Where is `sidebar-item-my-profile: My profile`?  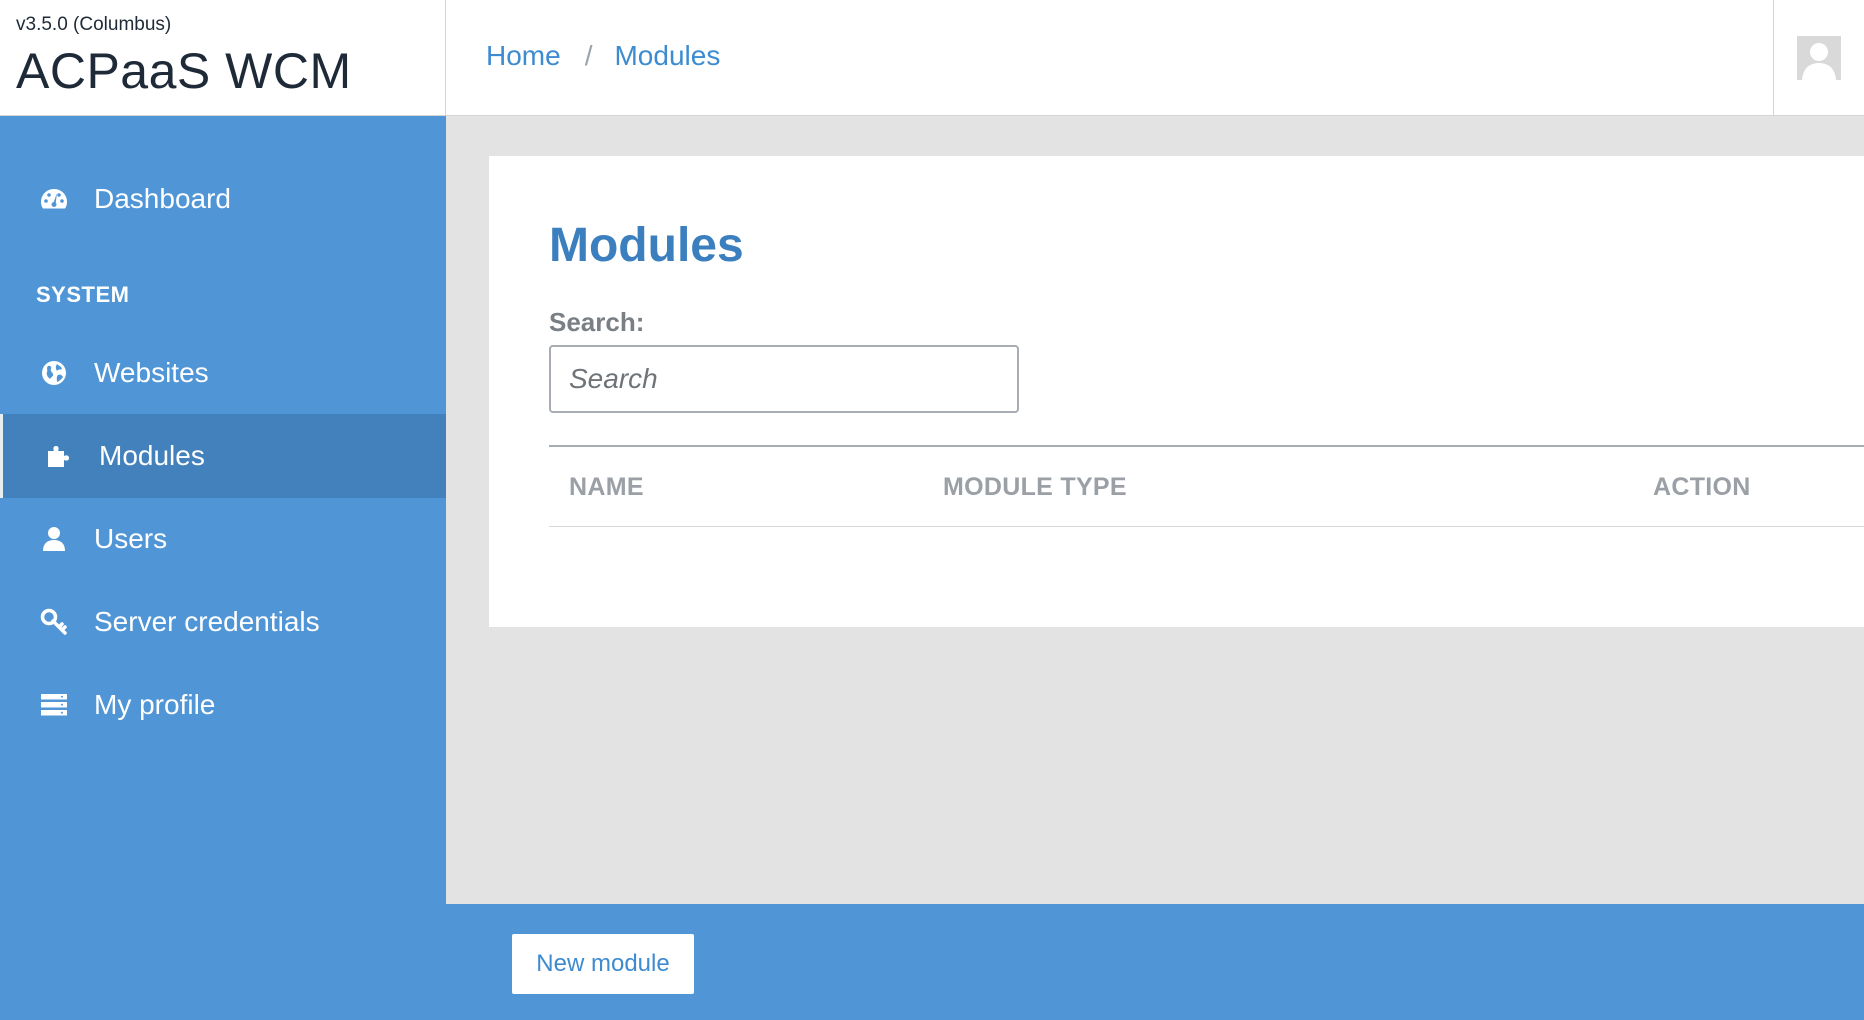
sidebar-item-my-profile: My profile is located at coordinates (223, 705).